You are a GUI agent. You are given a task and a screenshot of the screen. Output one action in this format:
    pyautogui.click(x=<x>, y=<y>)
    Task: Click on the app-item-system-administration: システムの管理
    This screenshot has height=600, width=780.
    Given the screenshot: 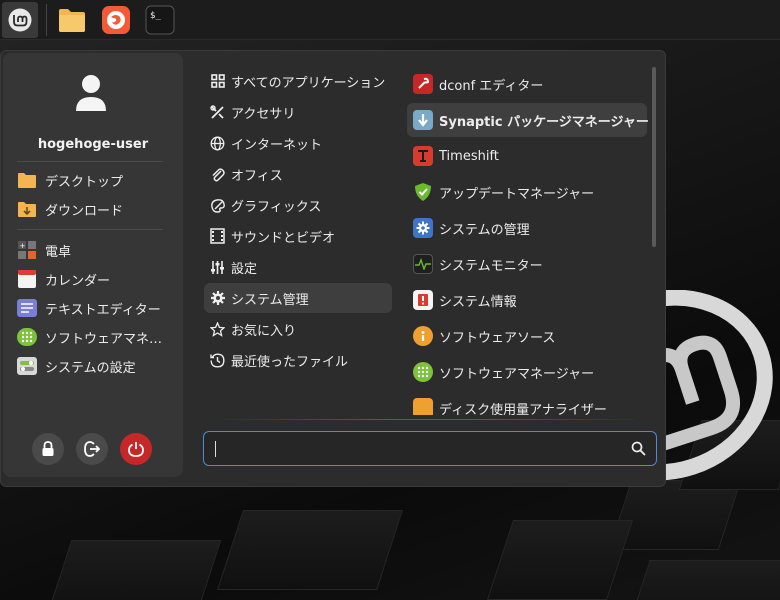 What is the action you would take?
    pyautogui.click(x=527, y=228)
    